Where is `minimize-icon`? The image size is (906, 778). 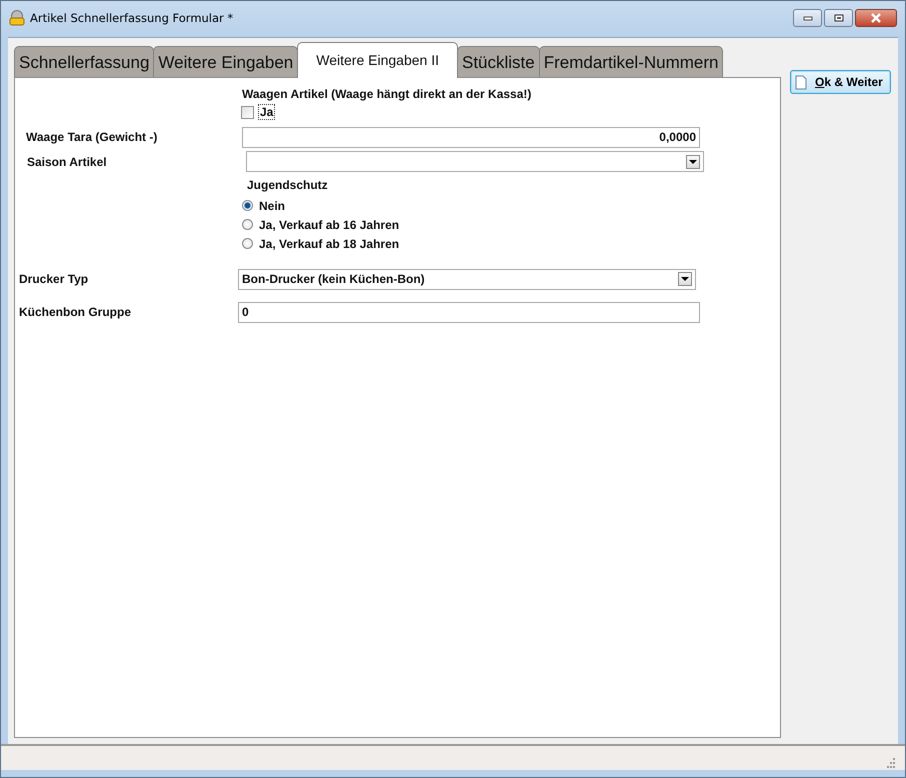
minimize-icon is located at coordinates (807, 18).